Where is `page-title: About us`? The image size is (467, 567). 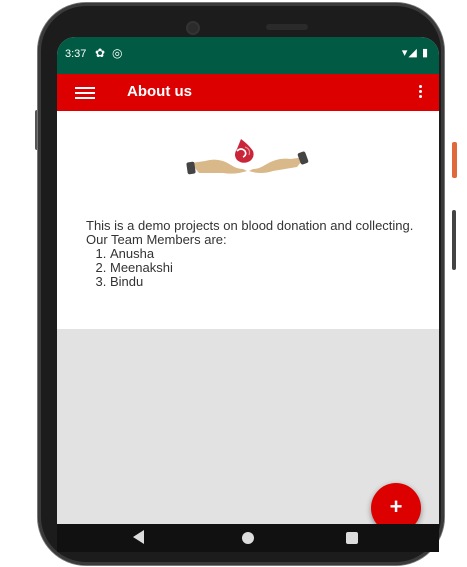
page-title: About us is located at coordinates (159, 91).